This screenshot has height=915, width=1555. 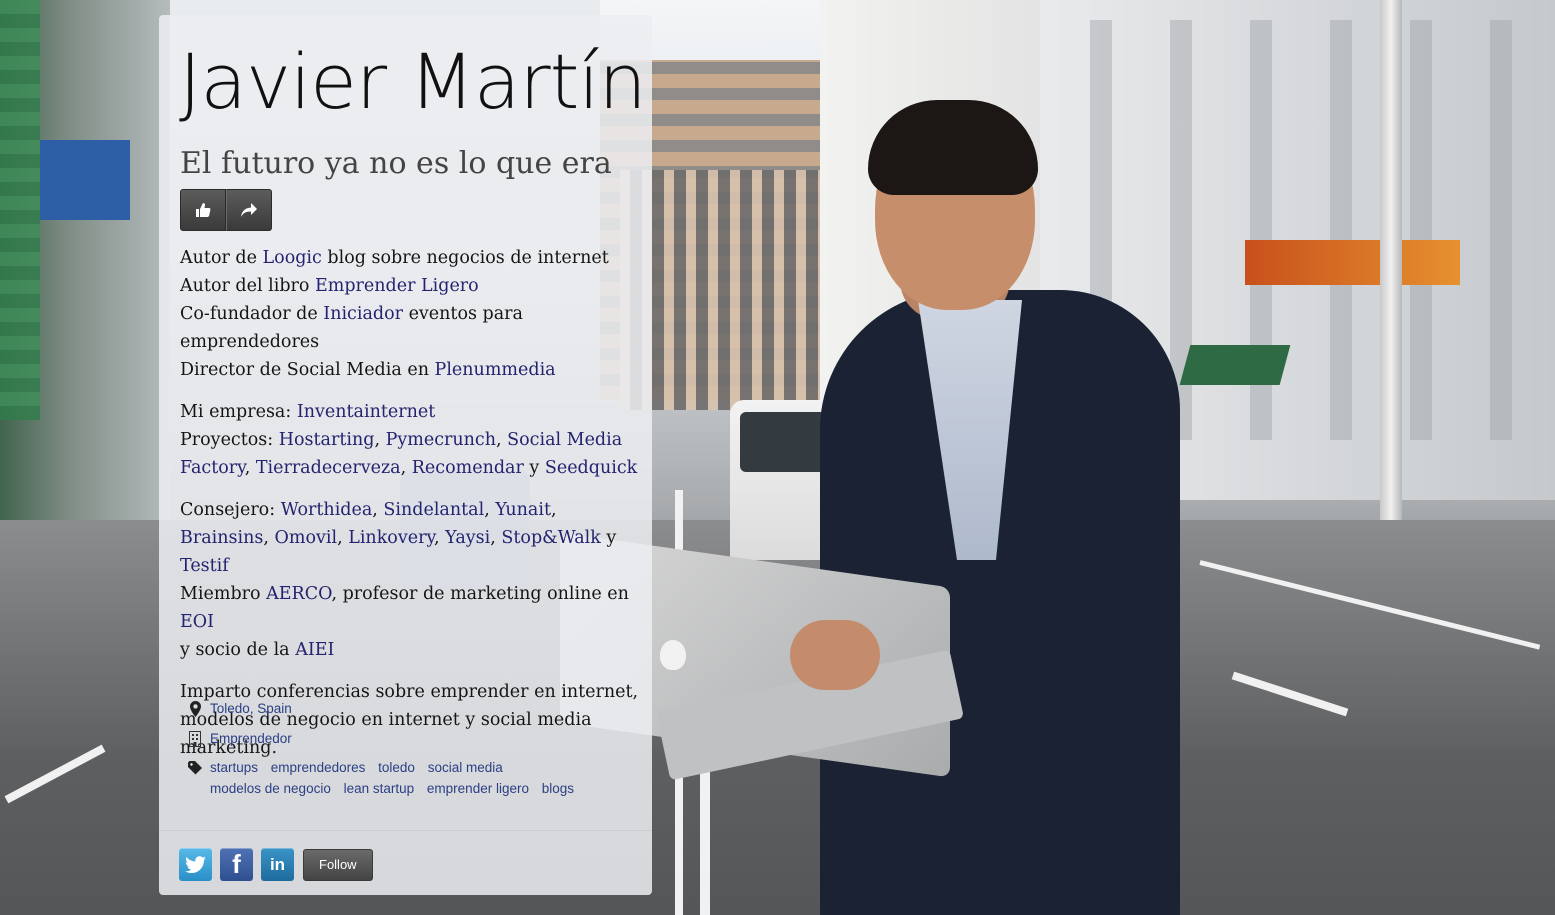 What do you see at coordinates (195, 770) in the screenshot?
I see `tag-icon` at bounding box center [195, 770].